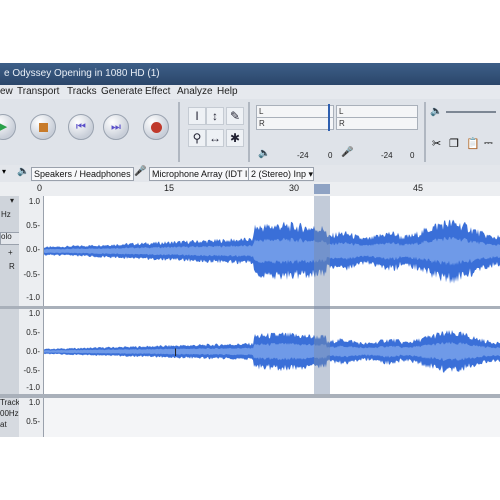 This screenshot has height=500, width=500. Describe the element at coordinates (425, 132) in the screenshot. I see `mixer-divider` at that location.